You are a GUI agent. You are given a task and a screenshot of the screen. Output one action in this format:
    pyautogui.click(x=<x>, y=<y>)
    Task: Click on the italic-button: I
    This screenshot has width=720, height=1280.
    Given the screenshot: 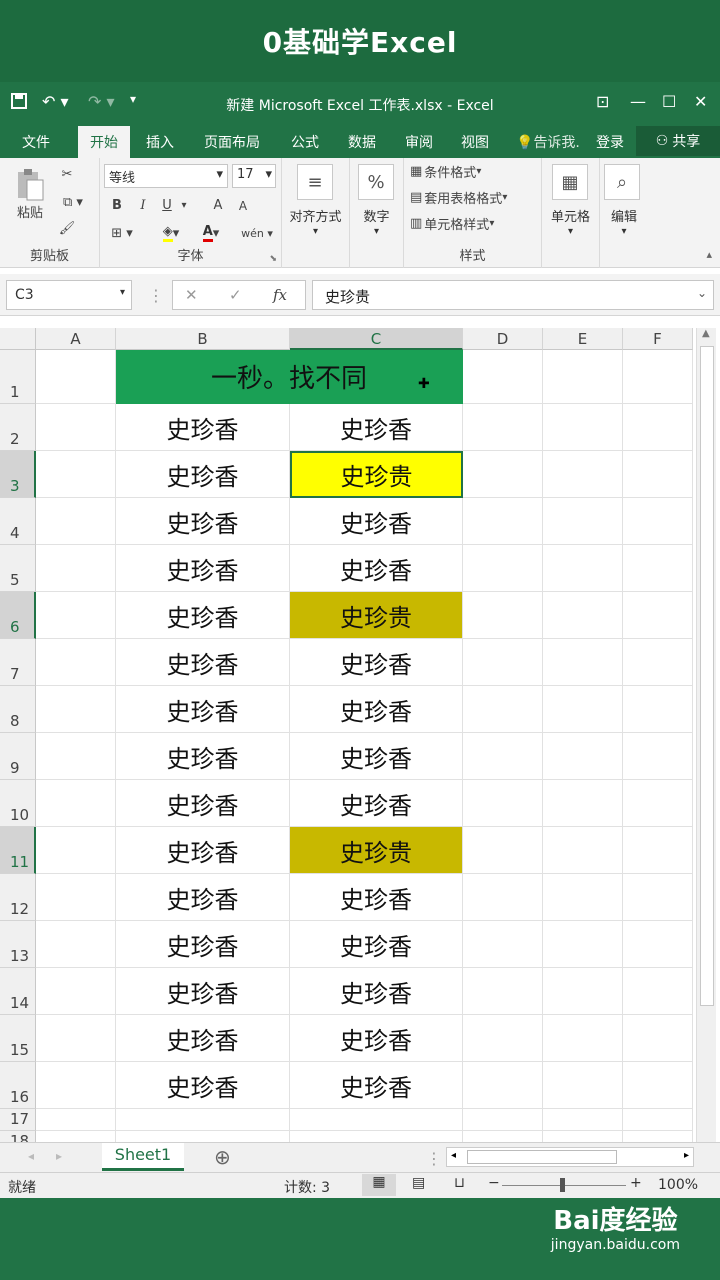 What is the action you would take?
    pyautogui.click(x=143, y=205)
    